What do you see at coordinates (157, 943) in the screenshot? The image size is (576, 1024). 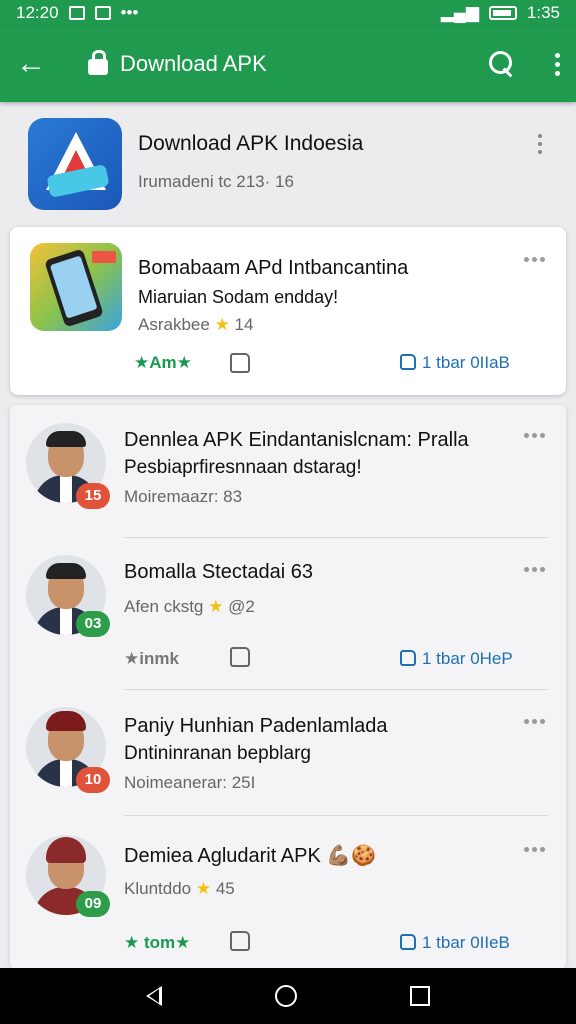 I see `item-rating: ★ tom★` at bounding box center [157, 943].